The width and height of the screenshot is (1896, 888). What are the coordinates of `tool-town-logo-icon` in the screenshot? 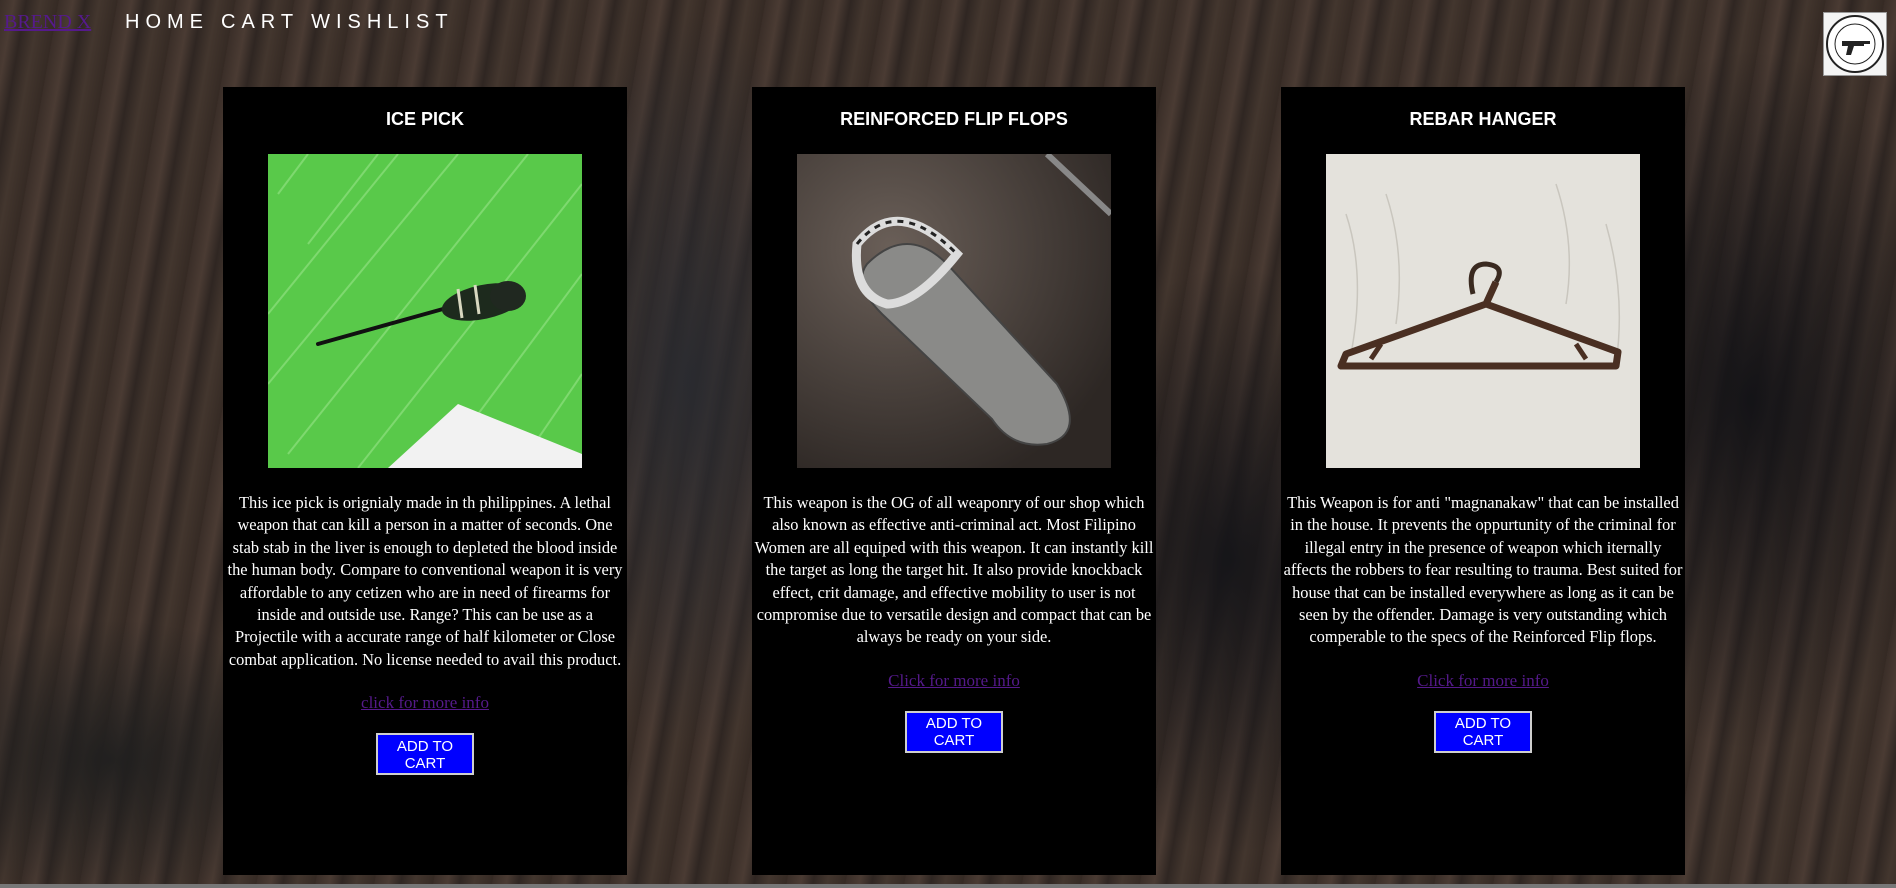 It's located at (1855, 44).